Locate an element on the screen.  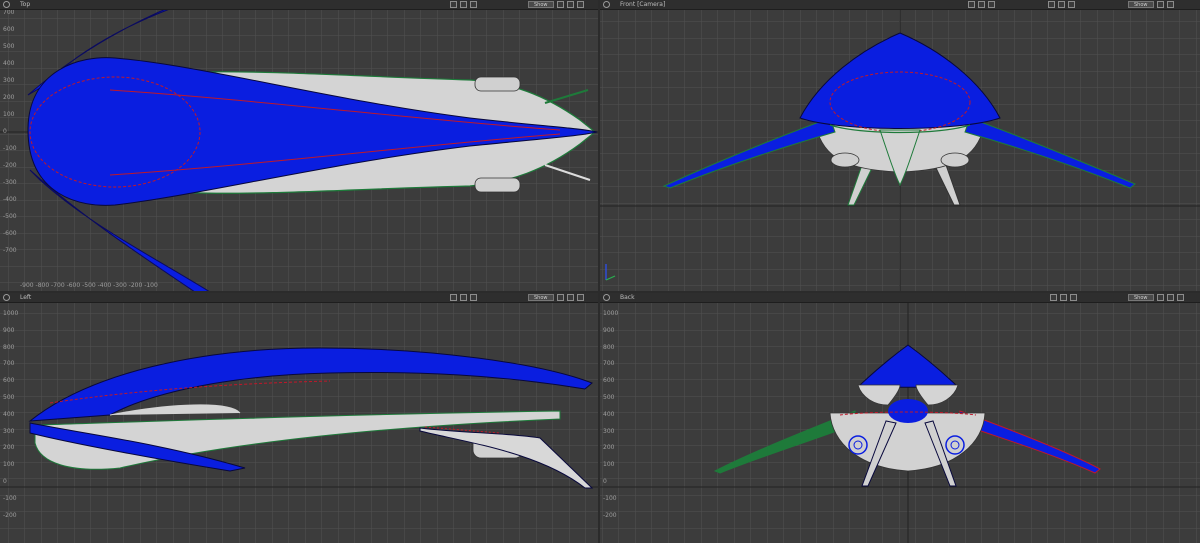
viewport-title: Top is located at coordinates (25, 4).